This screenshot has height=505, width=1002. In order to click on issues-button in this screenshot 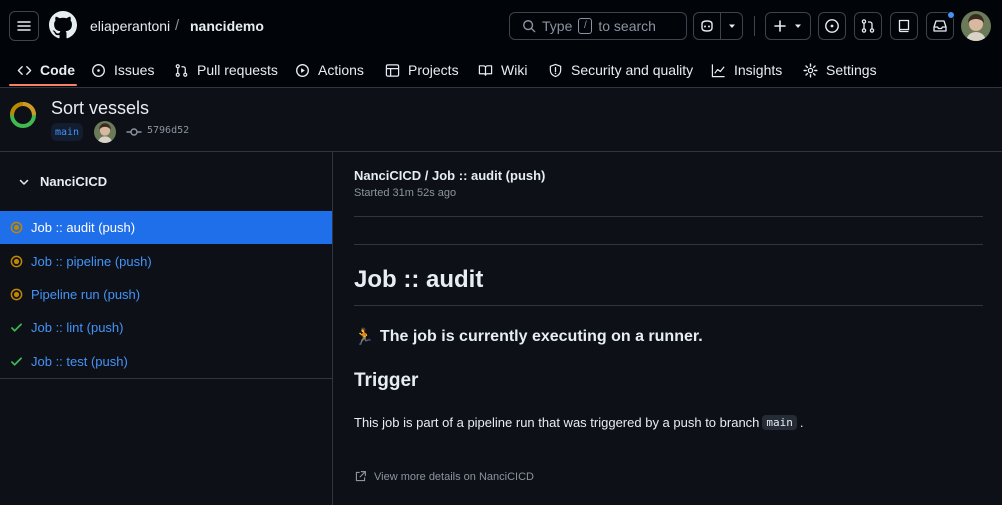, I will do `click(832, 26)`.